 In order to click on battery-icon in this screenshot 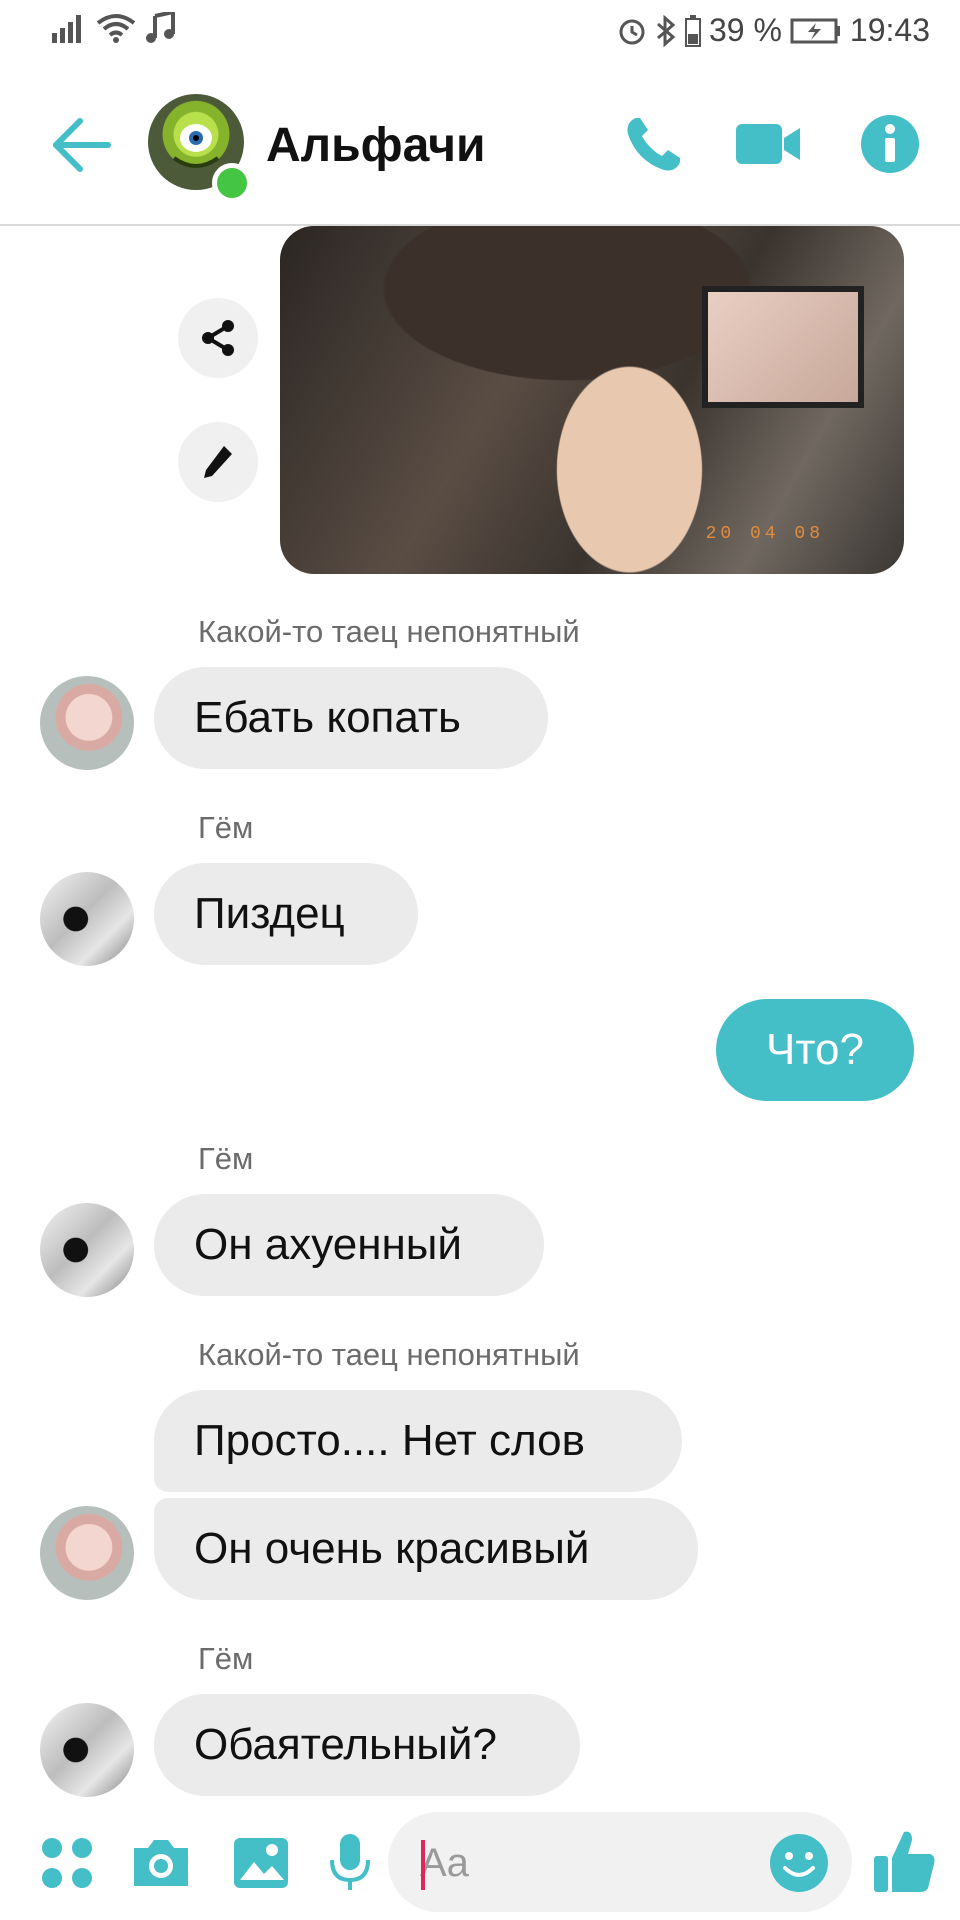, I will do `click(692, 30)`.